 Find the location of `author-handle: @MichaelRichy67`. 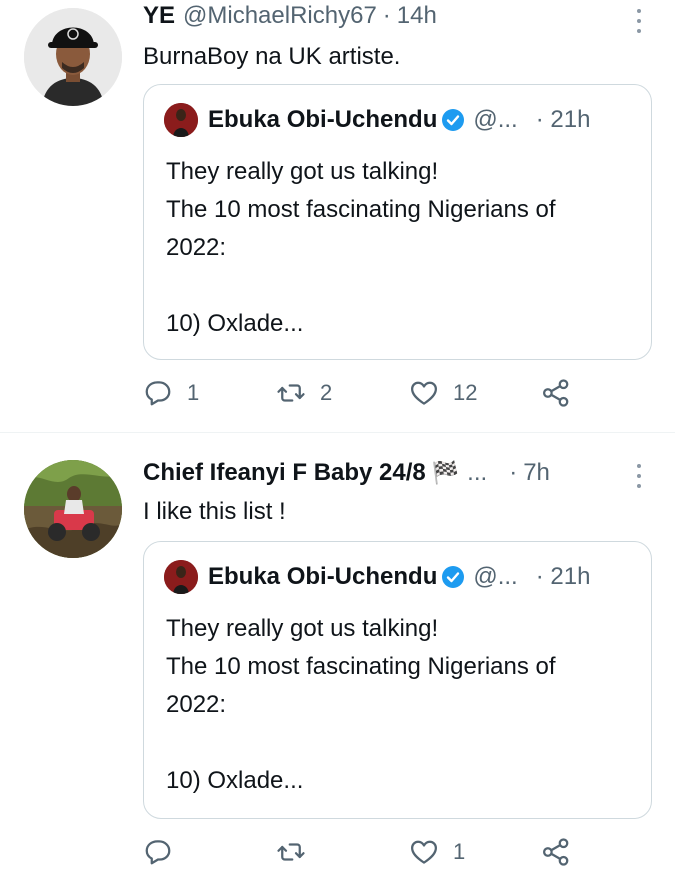

author-handle: @MichaelRichy67 is located at coordinates (280, 16).